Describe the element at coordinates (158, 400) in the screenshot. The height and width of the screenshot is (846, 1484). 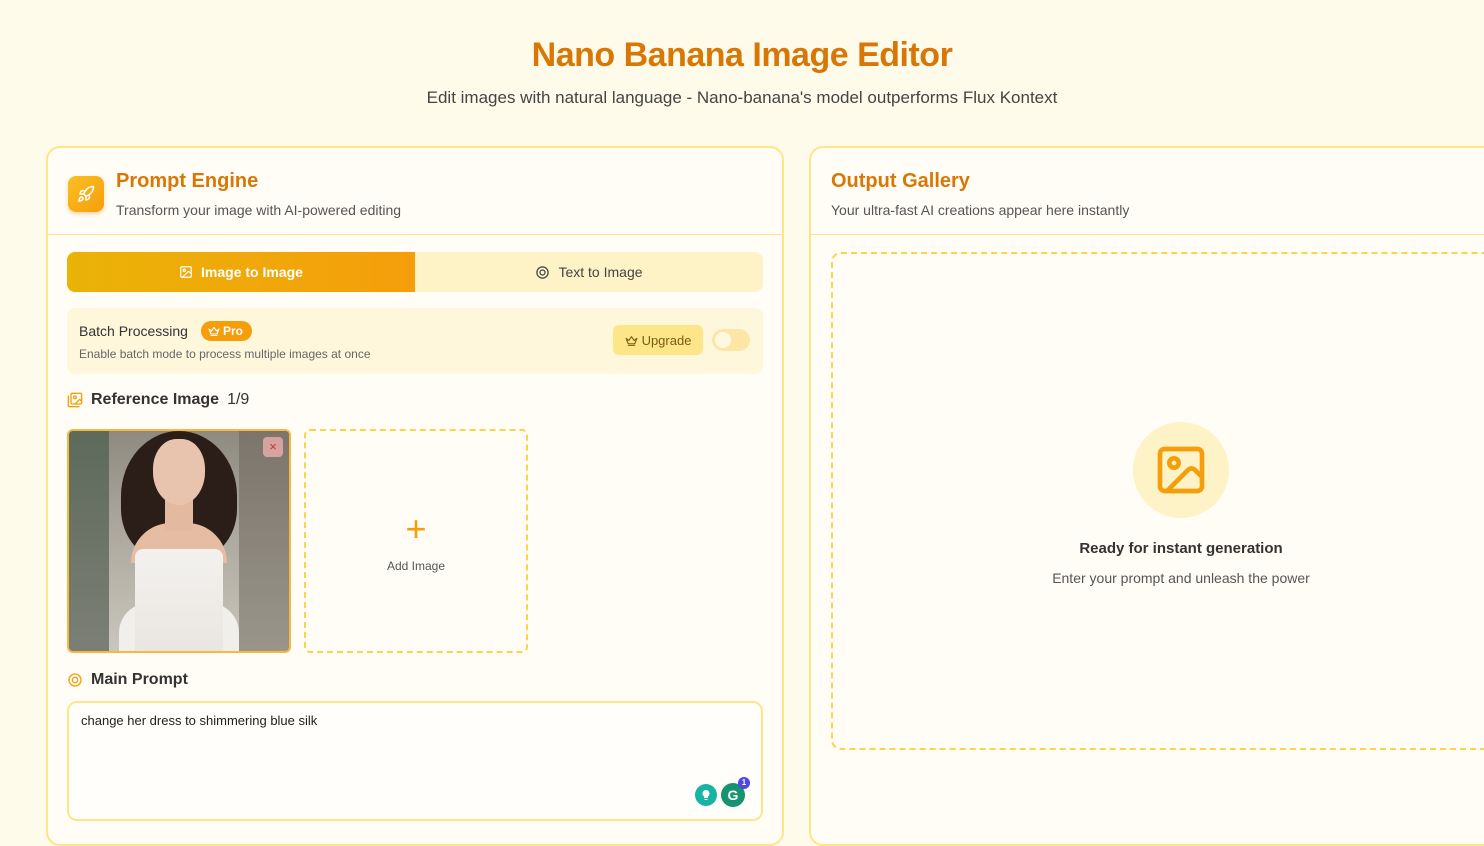
I see `reference-image-heading: Reference Image 1/9` at that location.